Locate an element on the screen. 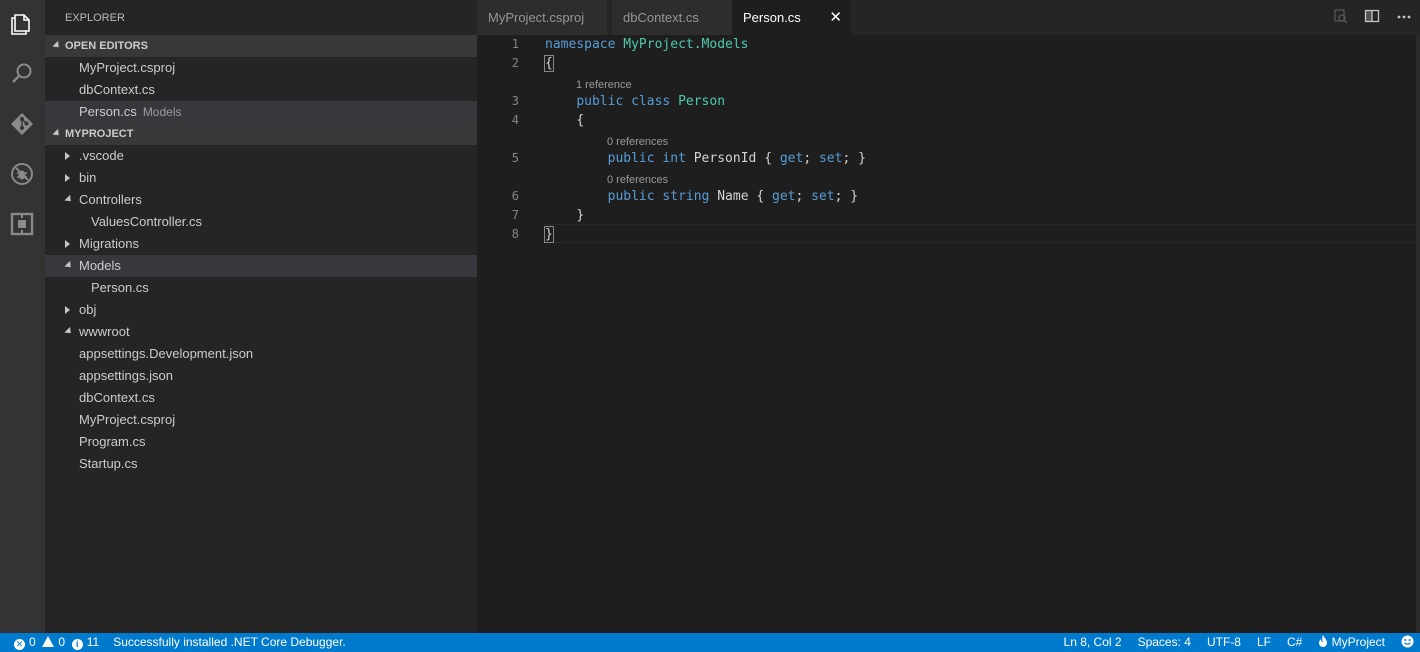 The image size is (1420, 652). explorer-icon is located at coordinates (22, 24).